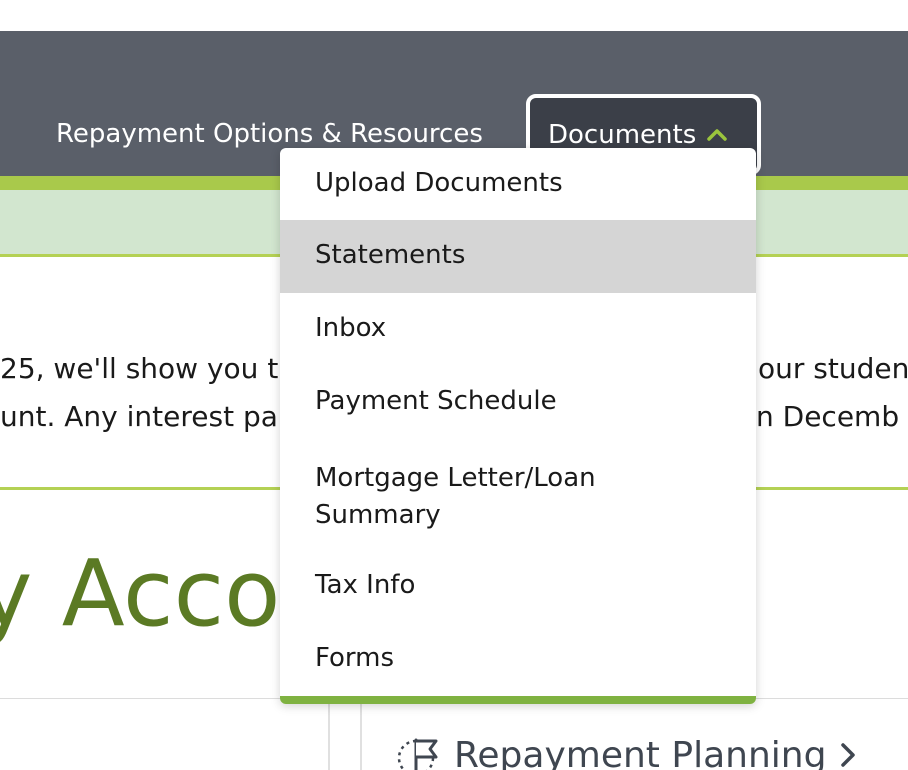  What do you see at coordinates (518, 256) in the screenshot?
I see `menu-item-statements: Statements` at bounding box center [518, 256].